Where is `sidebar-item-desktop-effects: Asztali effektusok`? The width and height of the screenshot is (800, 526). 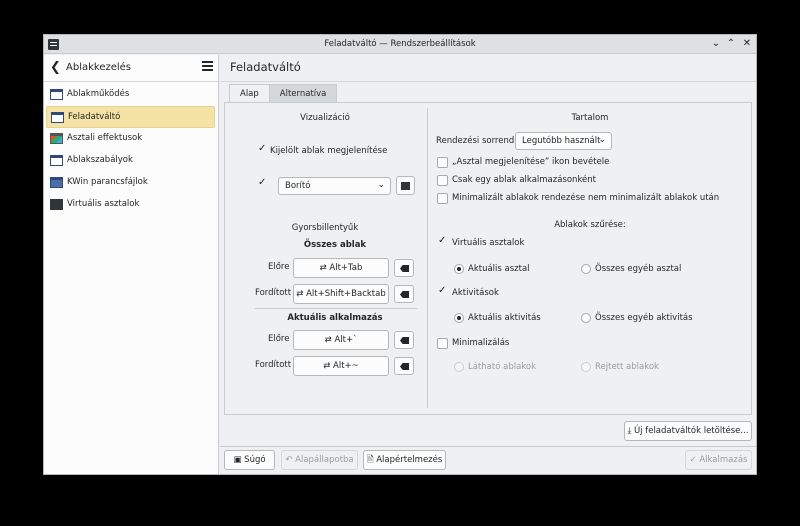
sidebar-item-desktop-effects: Asztali effektusok is located at coordinates (130, 139).